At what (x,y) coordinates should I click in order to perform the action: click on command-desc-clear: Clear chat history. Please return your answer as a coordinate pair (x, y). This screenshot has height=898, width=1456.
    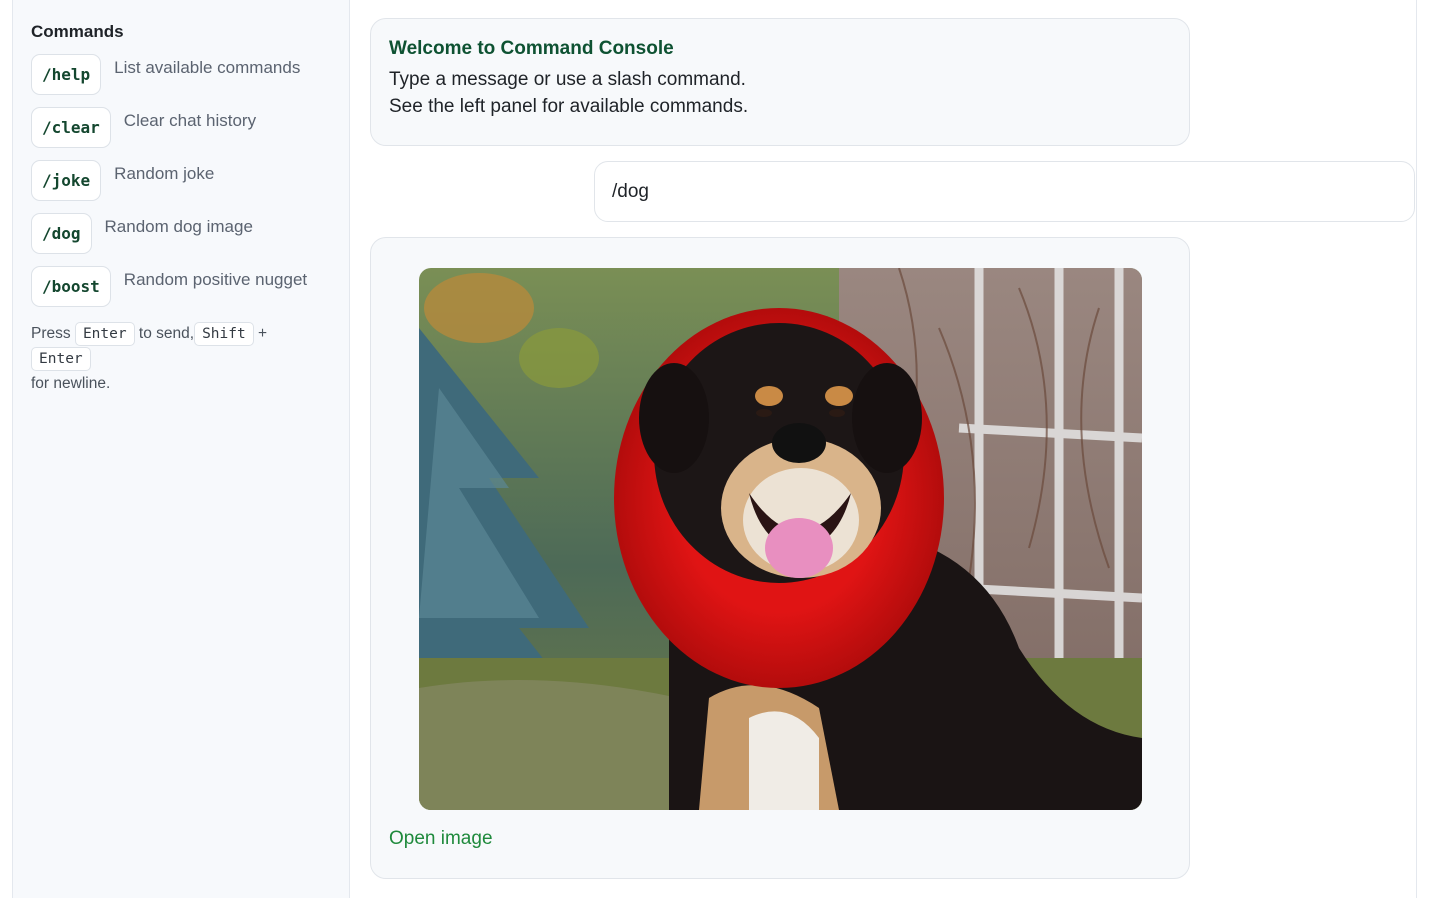
    Looking at the image, I should click on (190, 120).